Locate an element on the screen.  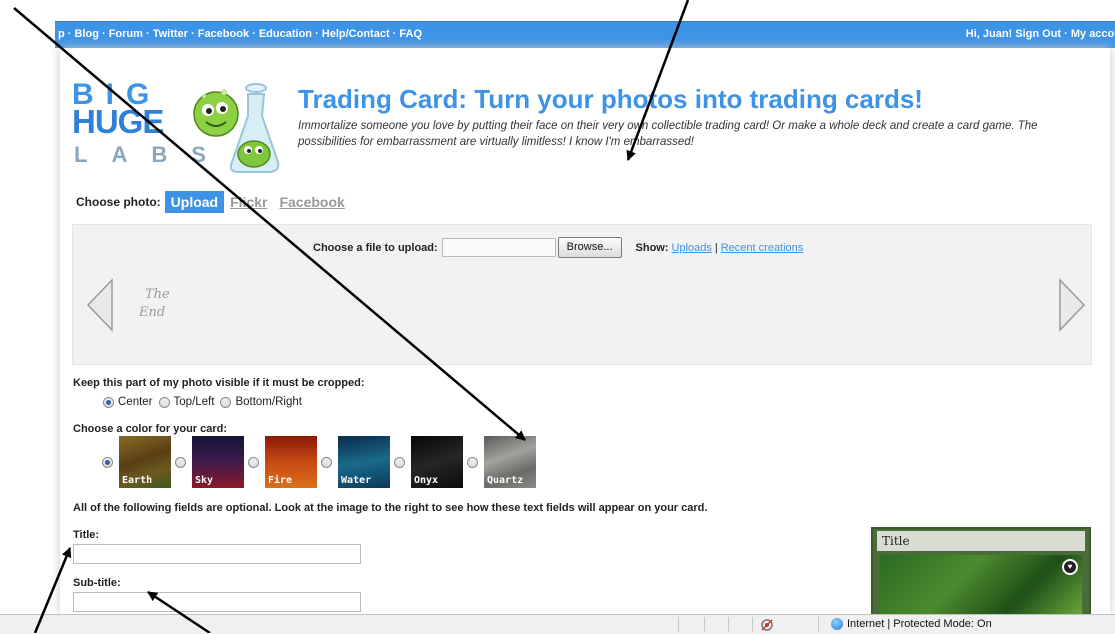
crop-bottomright-label: Bottom/Right is located at coordinates (268, 402).